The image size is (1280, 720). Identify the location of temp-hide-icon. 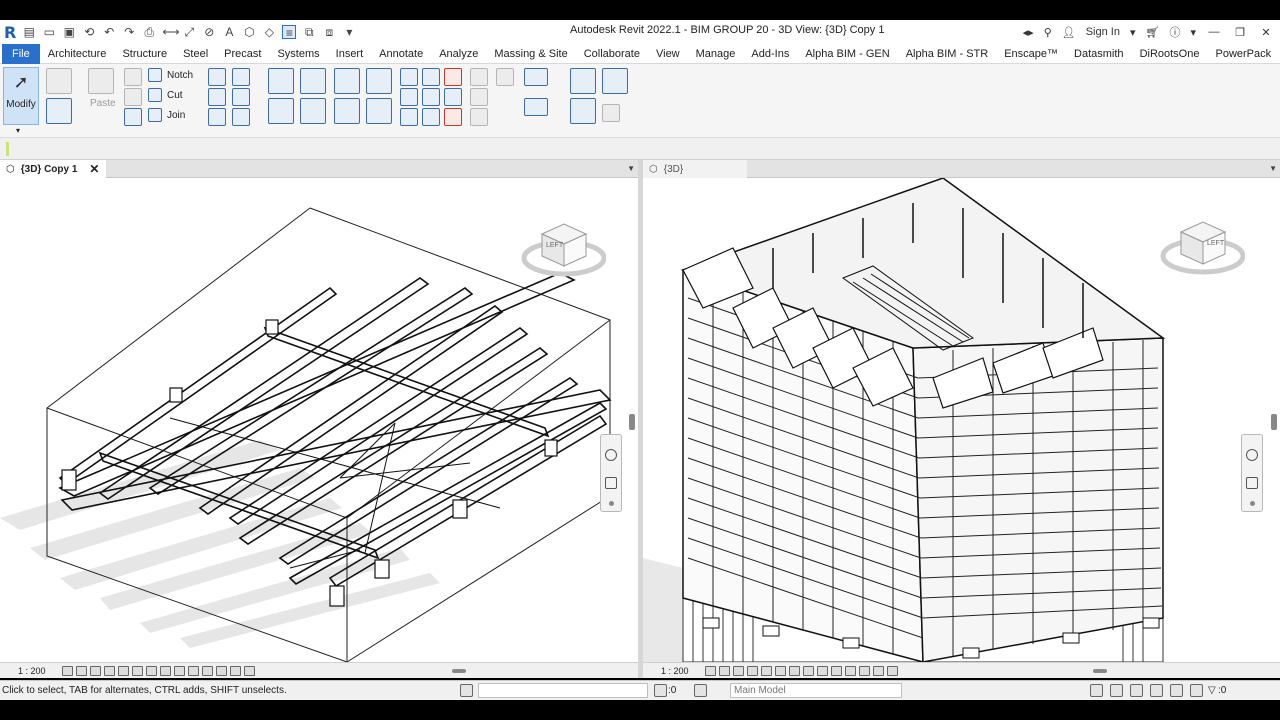
(179, 670).